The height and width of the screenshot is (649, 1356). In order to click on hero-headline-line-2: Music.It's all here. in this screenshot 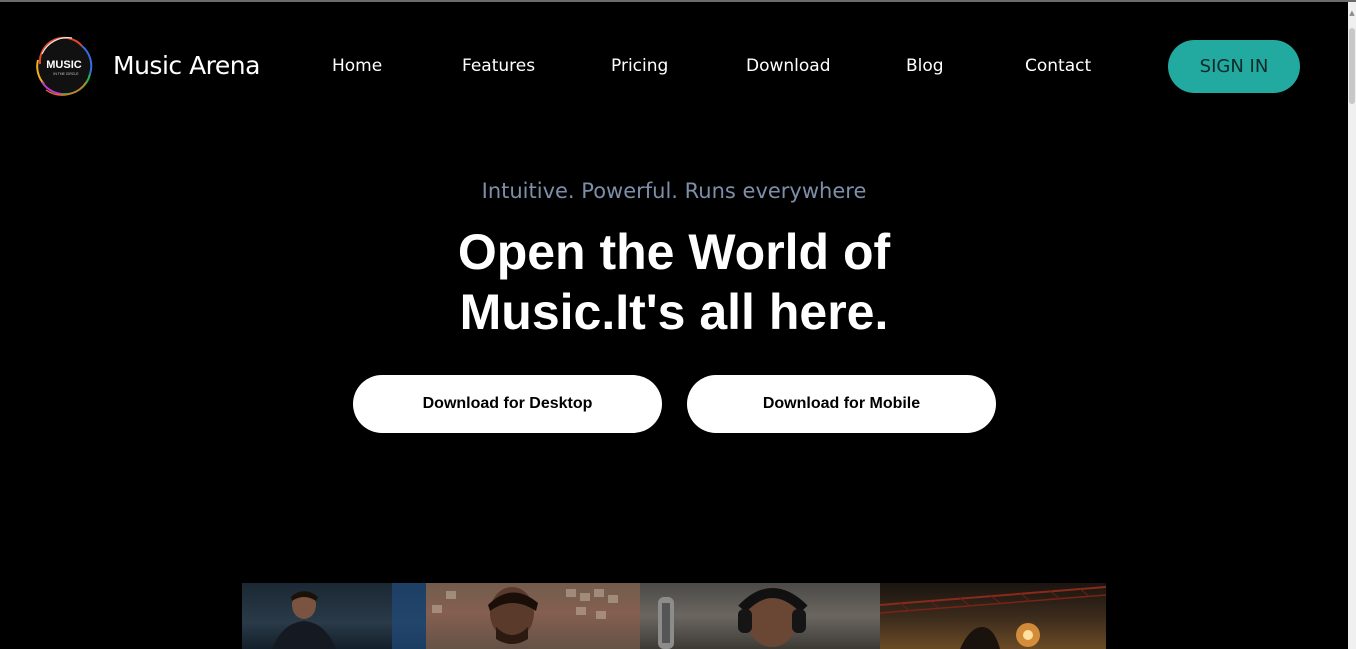, I will do `click(674, 312)`.